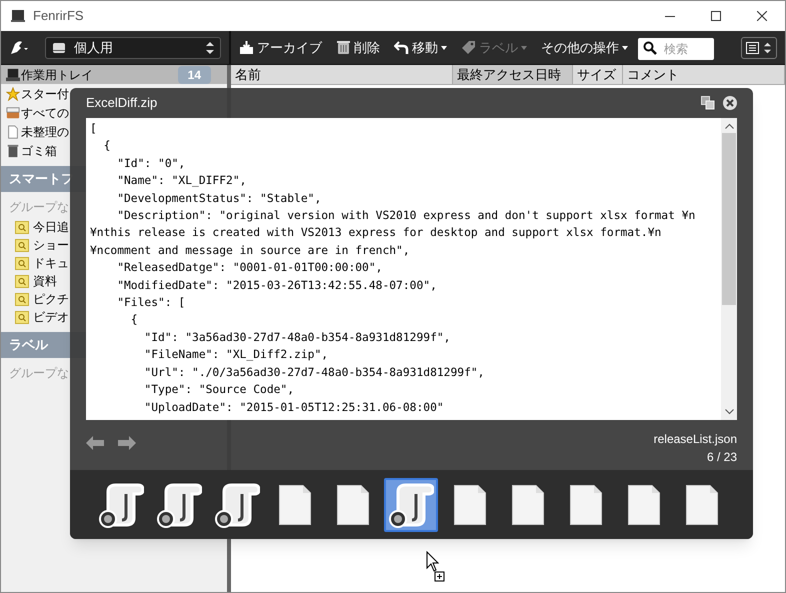  Describe the element at coordinates (695, 439) in the screenshot. I see `file-name: releaseList.json` at that location.